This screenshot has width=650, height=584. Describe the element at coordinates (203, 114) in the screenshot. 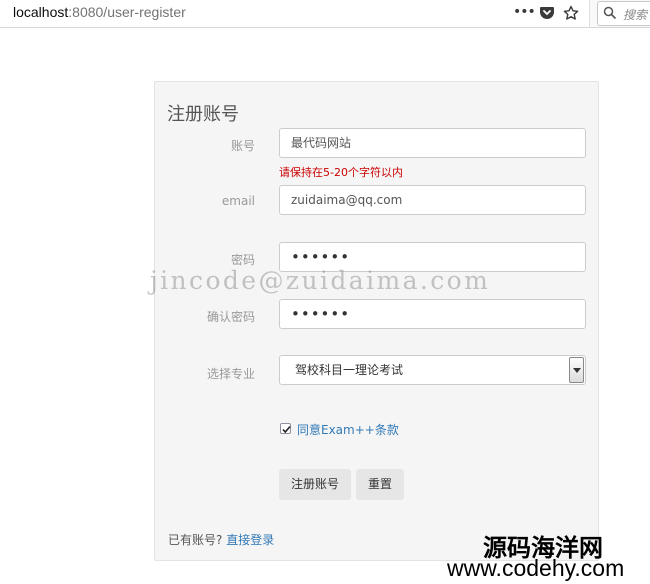

I see `page-title: 注册账号` at that location.